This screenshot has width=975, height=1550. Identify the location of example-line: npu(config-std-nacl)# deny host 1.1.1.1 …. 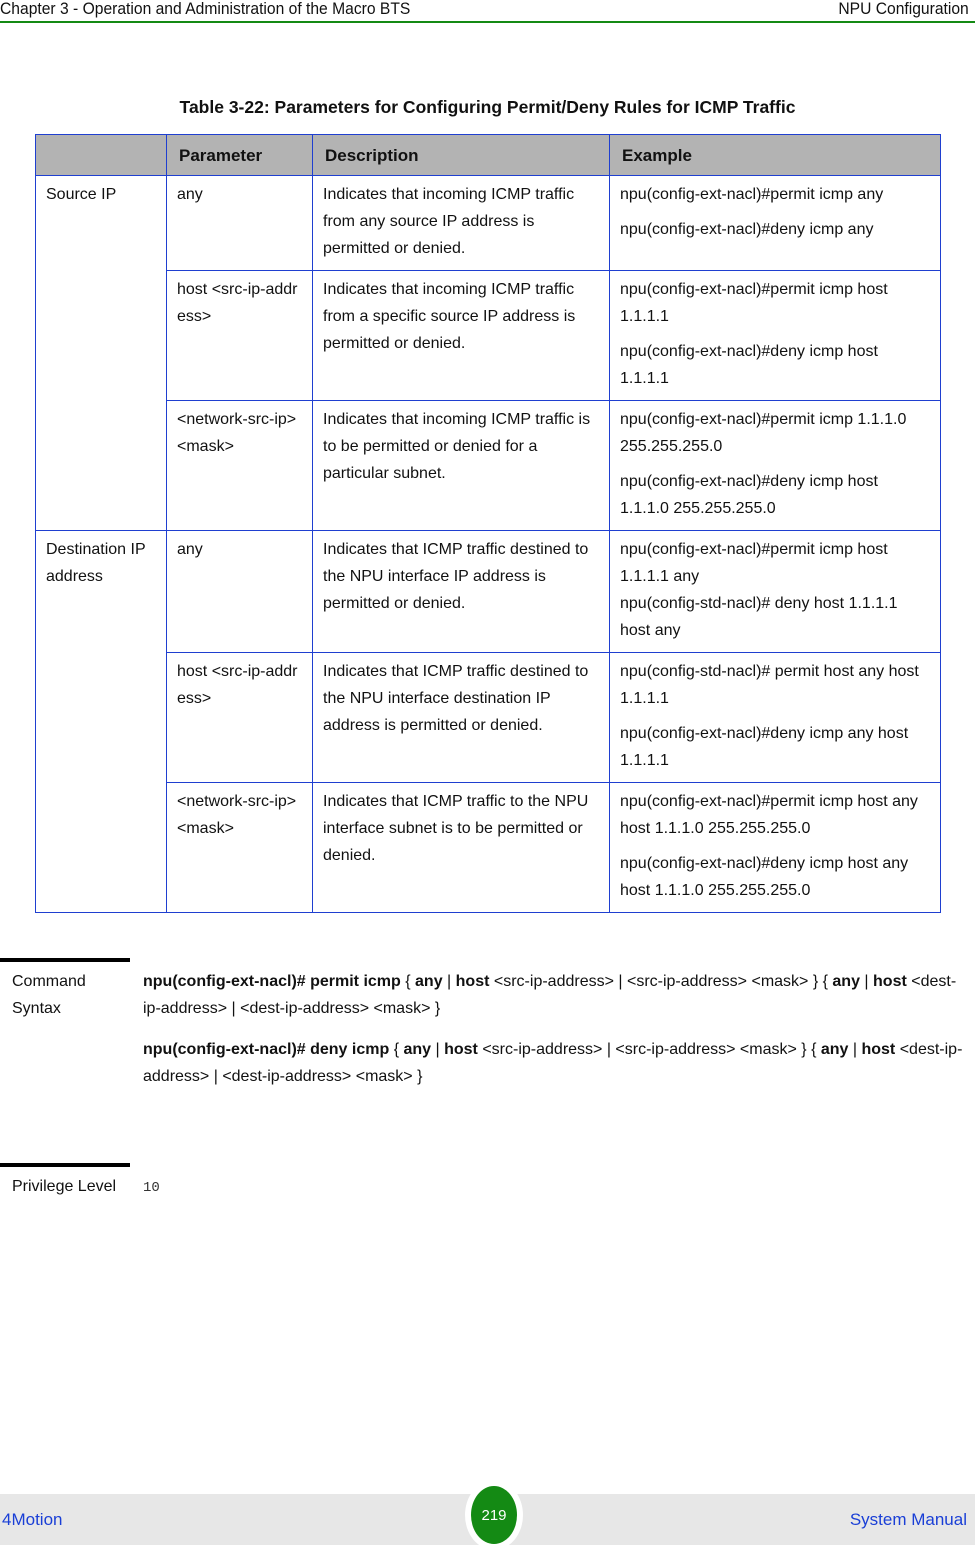
(759, 617).